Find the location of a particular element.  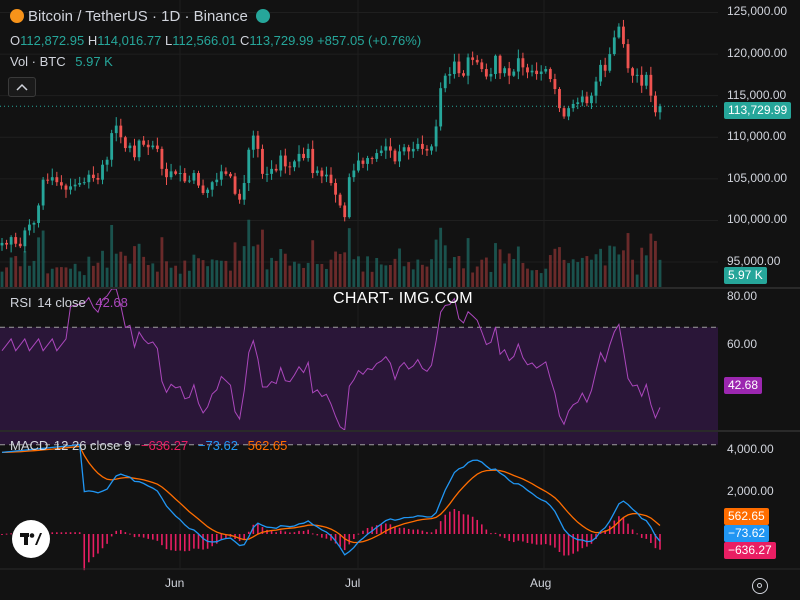

rsi-label: RSI is located at coordinates (21, 302).